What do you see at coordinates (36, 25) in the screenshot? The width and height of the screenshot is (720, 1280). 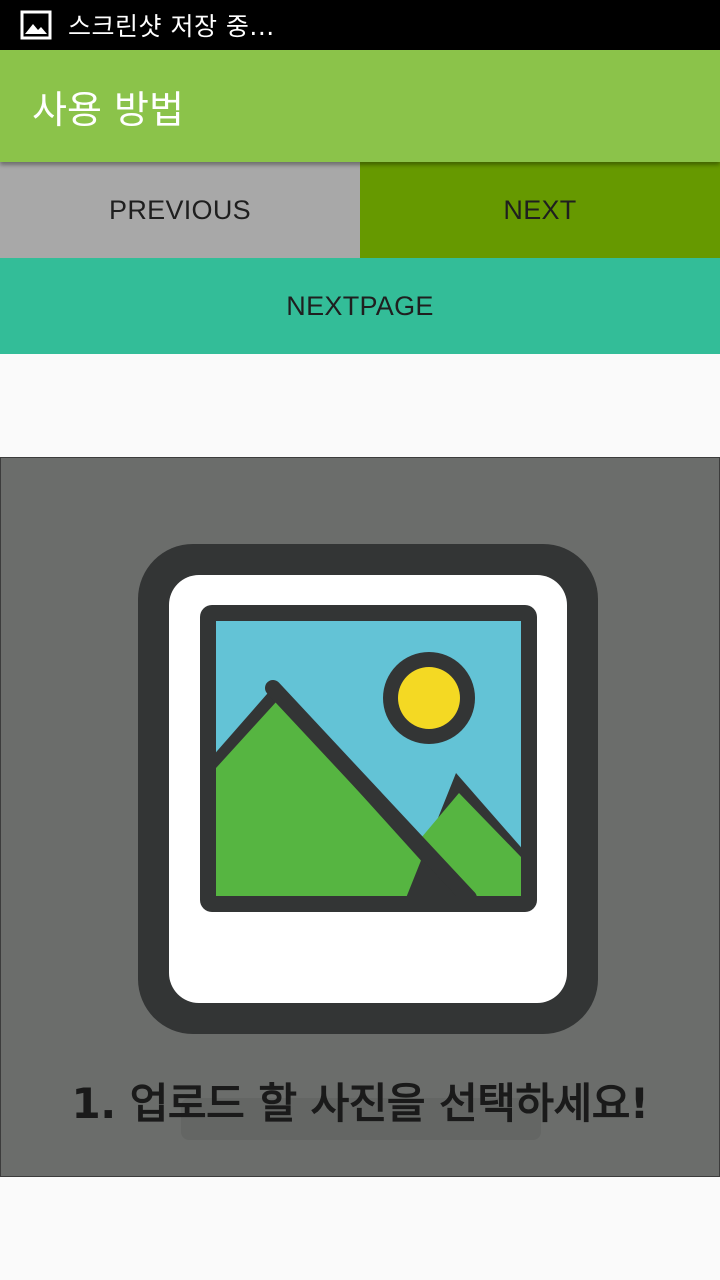 I see `image-icon` at bounding box center [36, 25].